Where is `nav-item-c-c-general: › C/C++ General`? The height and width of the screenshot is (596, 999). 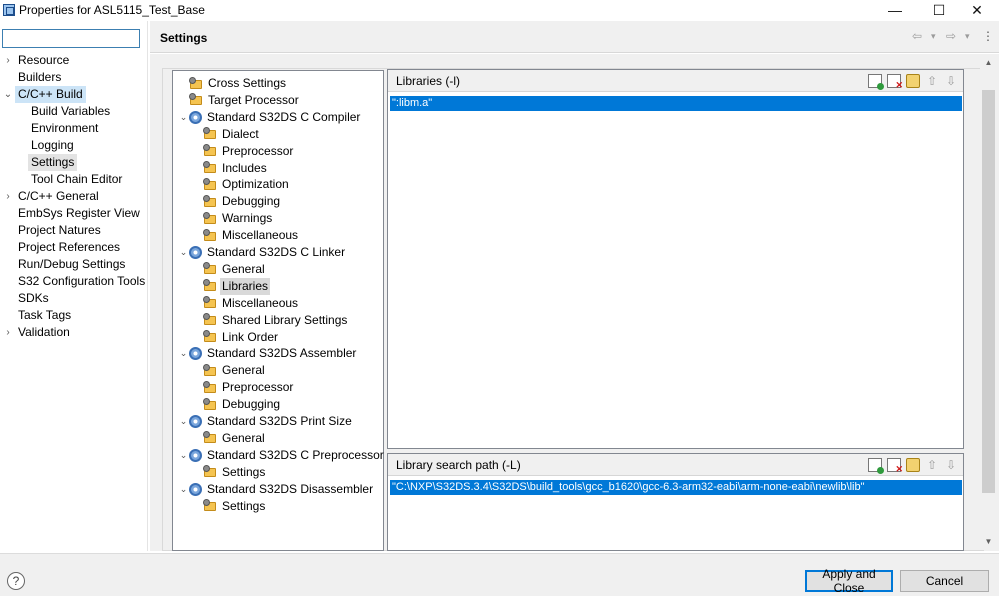 nav-item-c-c-general: › C/C++ General is located at coordinates (74, 196).